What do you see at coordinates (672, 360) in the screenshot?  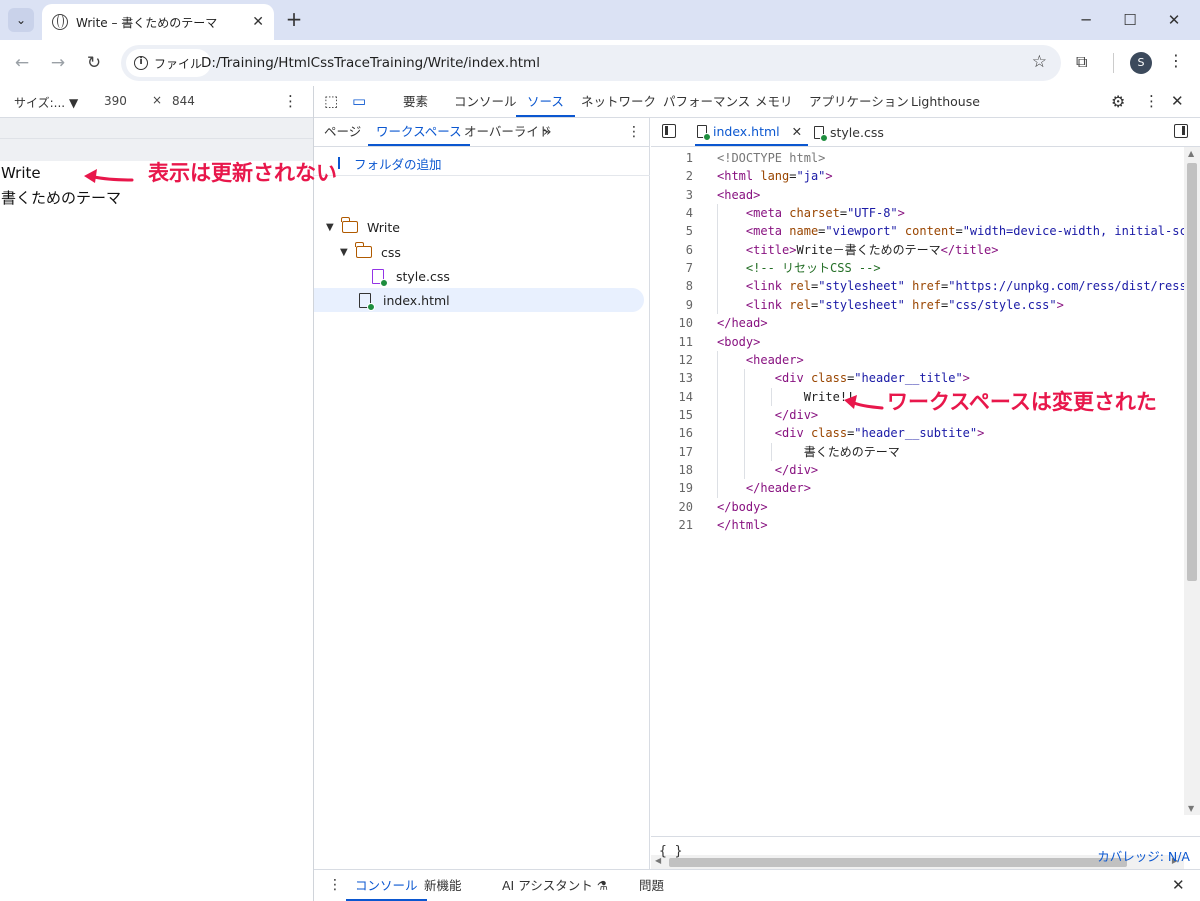 I see `line-number: 12` at bounding box center [672, 360].